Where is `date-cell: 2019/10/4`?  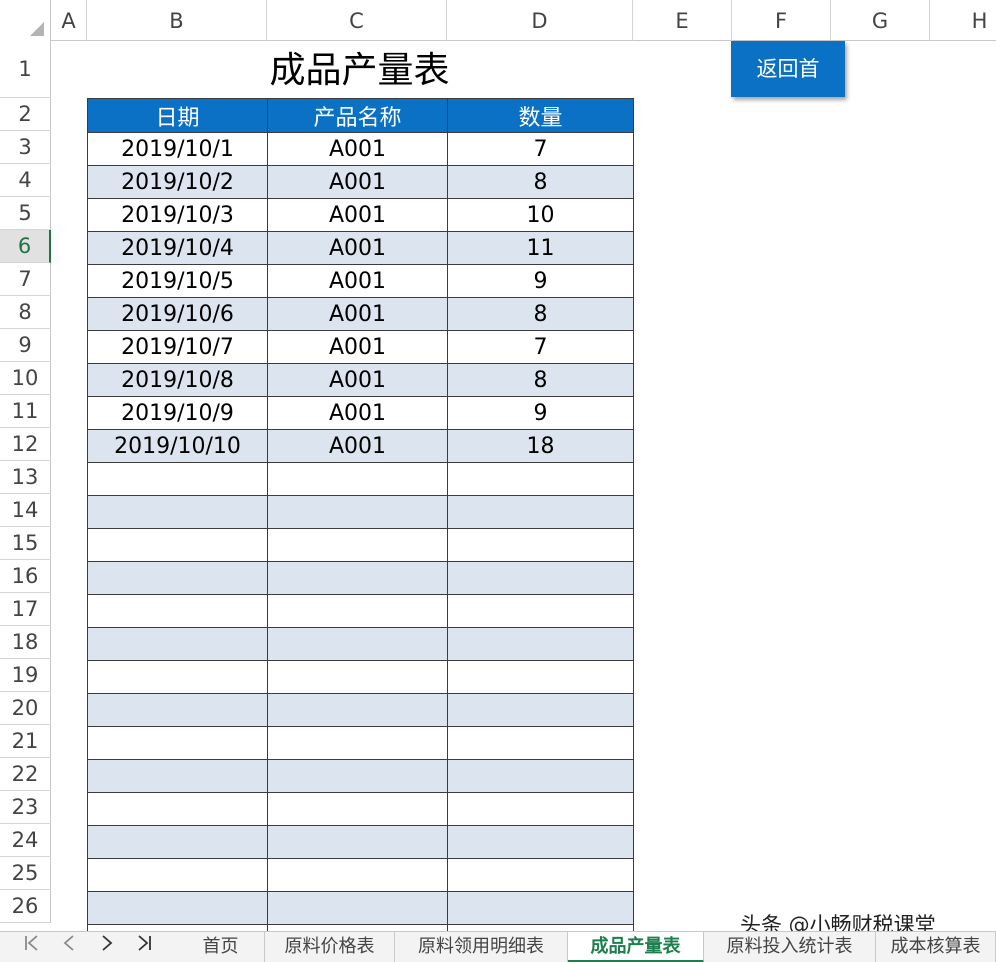
date-cell: 2019/10/4 is located at coordinates (177, 248).